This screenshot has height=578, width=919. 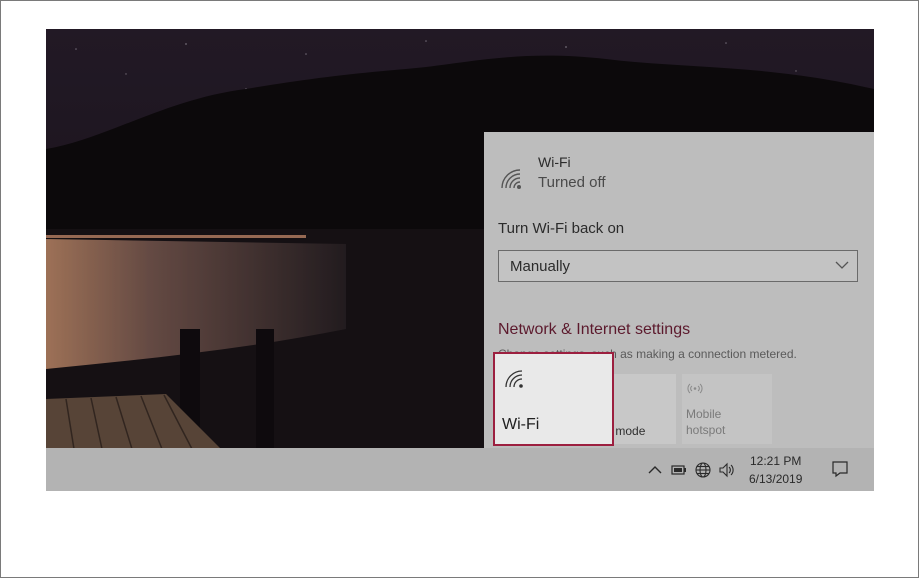 What do you see at coordinates (840, 469) in the screenshot?
I see `action-center-icon` at bounding box center [840, 469].